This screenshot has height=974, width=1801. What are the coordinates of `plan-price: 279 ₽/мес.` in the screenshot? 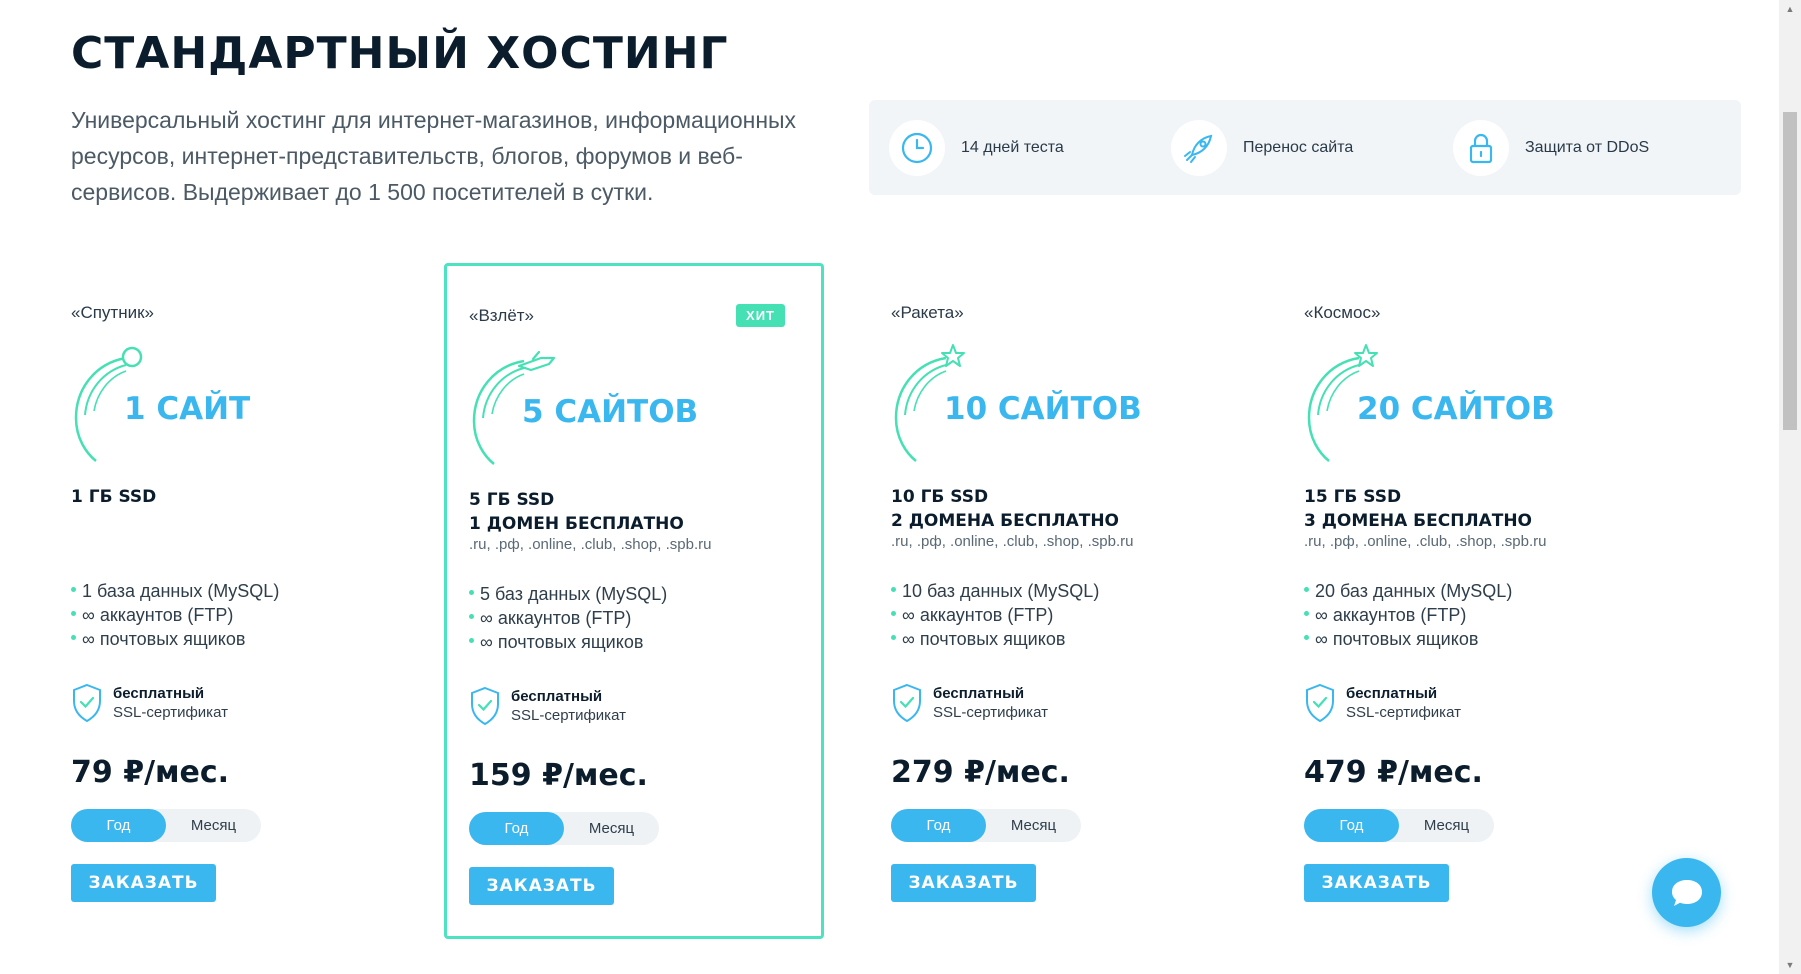 It's located at (980, 772).